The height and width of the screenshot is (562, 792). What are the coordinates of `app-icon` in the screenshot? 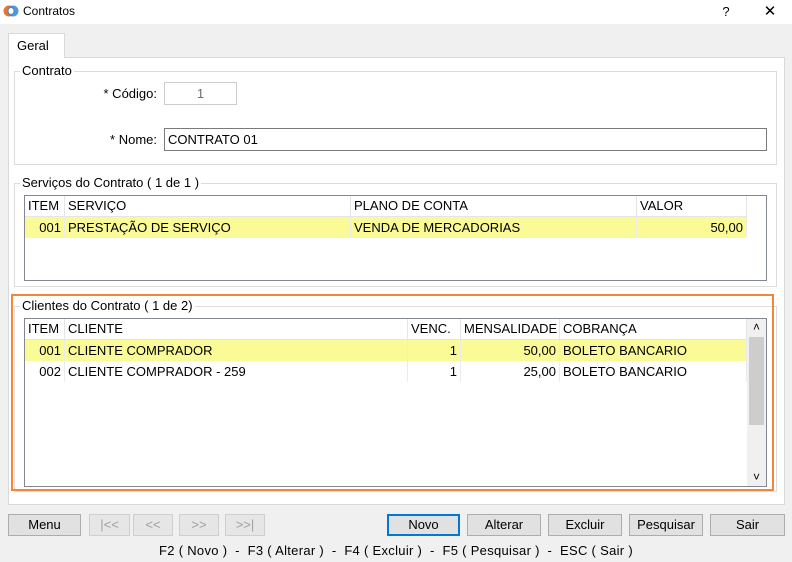 It's located at (11, 11).